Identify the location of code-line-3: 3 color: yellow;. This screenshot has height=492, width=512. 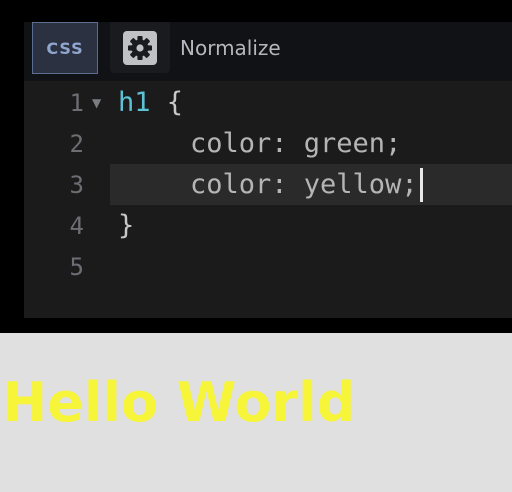
(268, 184).